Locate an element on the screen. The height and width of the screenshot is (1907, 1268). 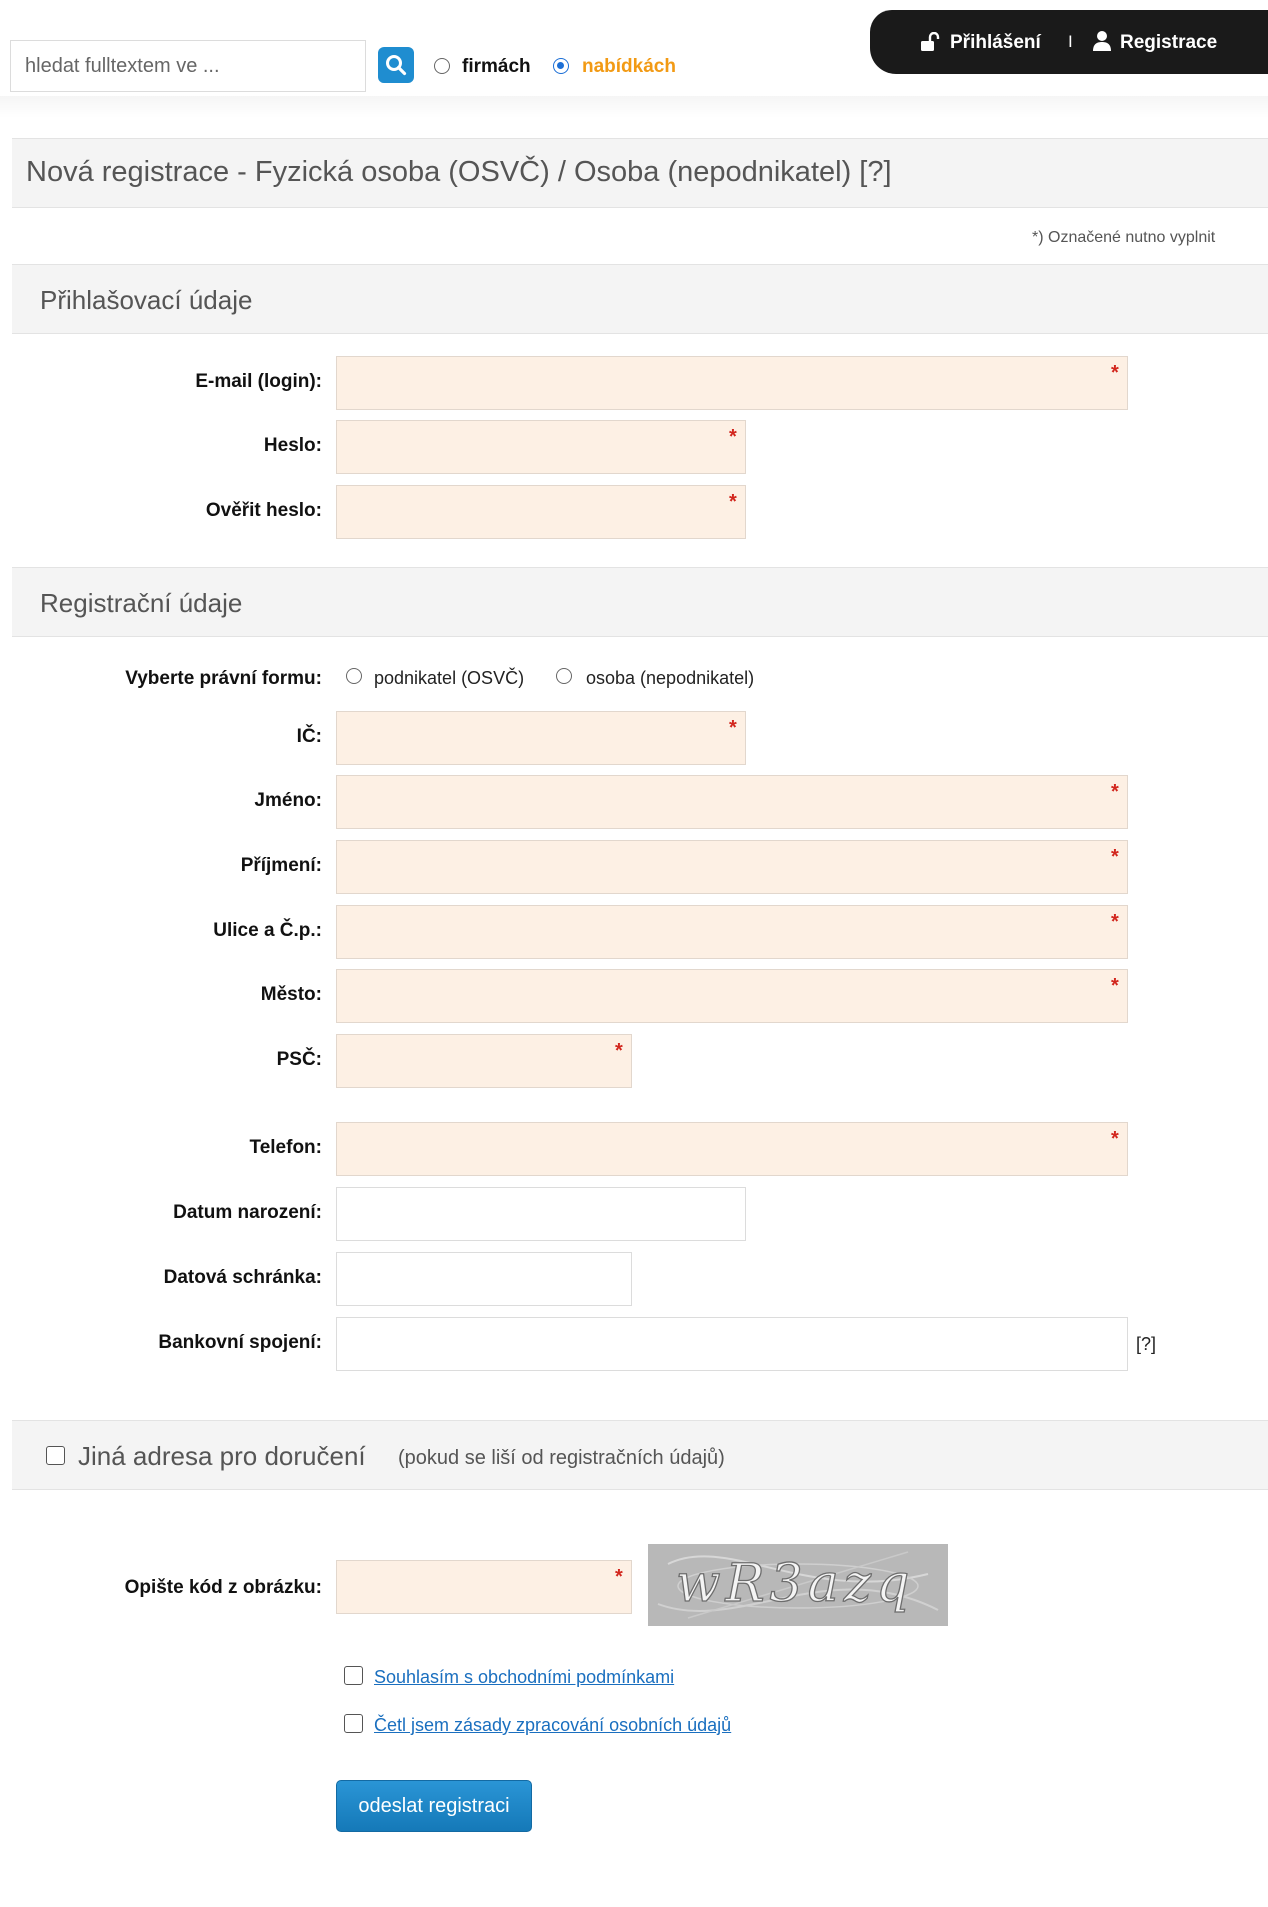
login-link: Přihlášení is located at coordinates (995, 43).